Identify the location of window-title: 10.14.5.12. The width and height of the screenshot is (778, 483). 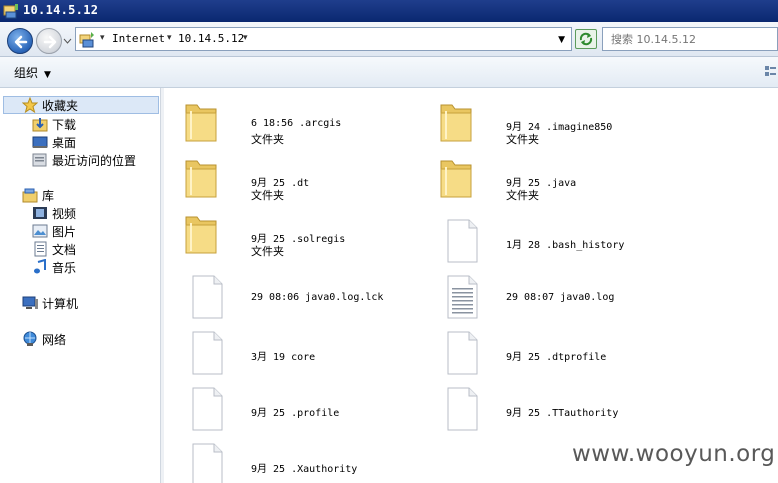
(61, 10).